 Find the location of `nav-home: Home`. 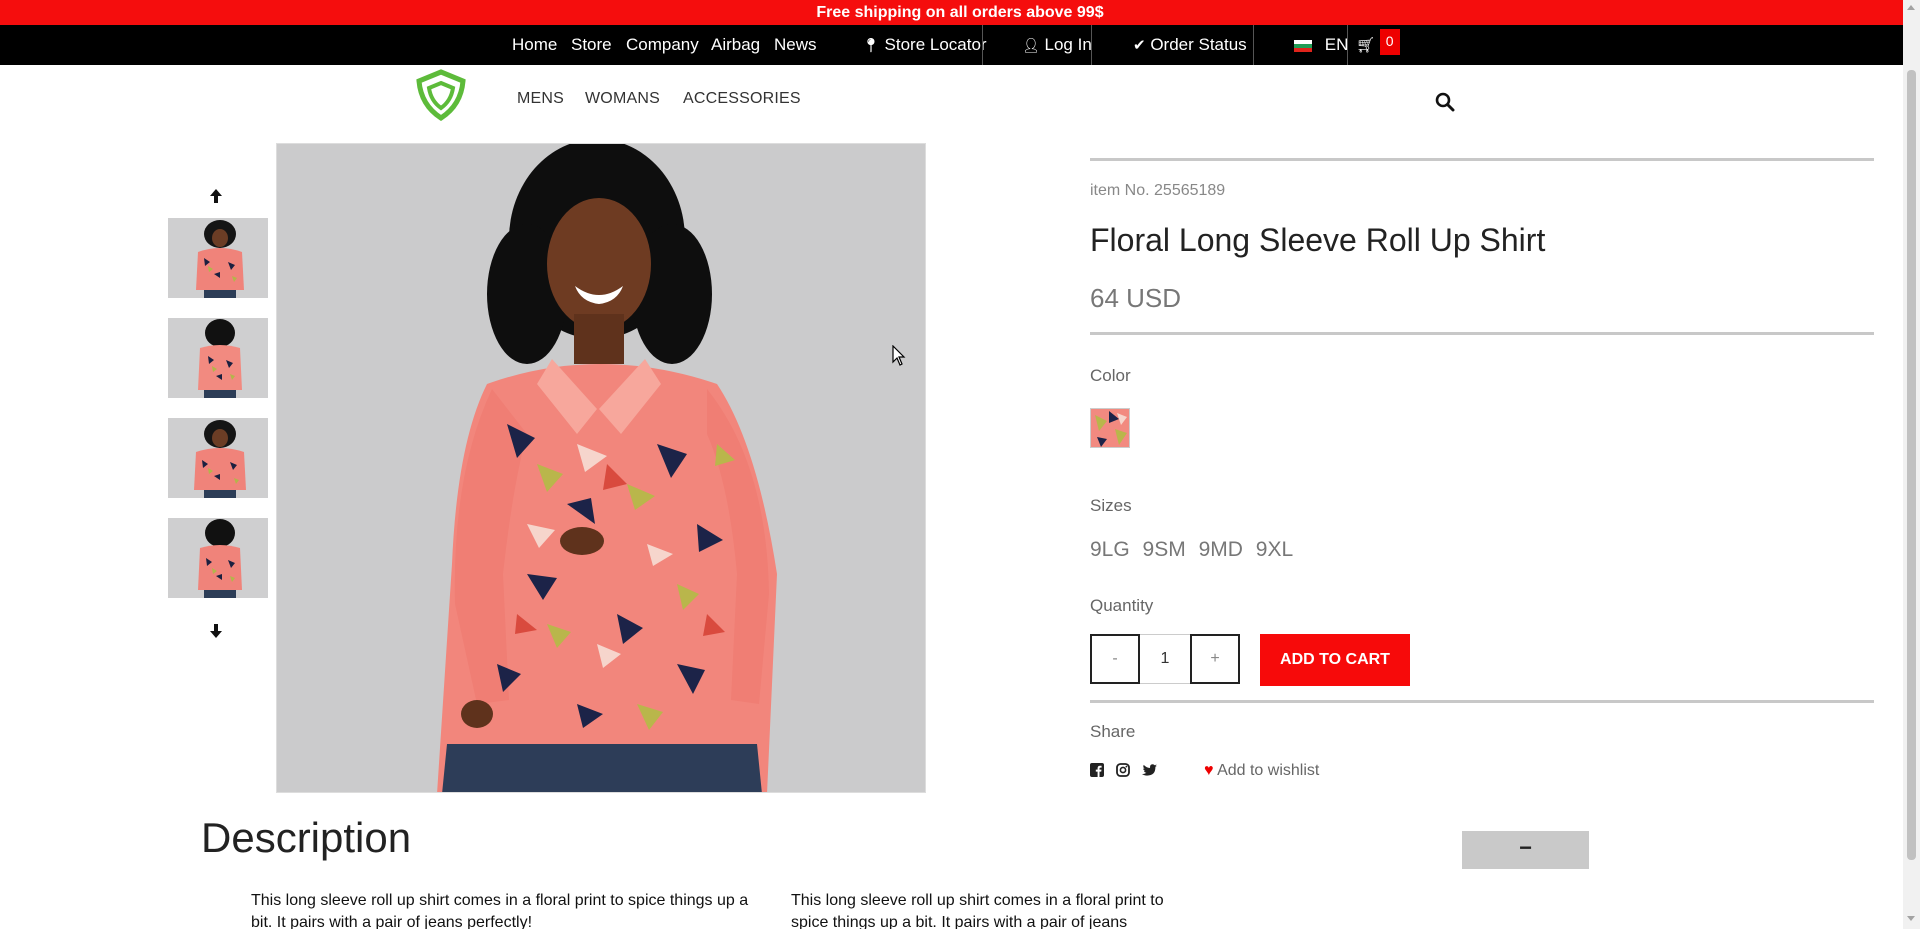

nav-home: Home is located at coordinates (534, 45).